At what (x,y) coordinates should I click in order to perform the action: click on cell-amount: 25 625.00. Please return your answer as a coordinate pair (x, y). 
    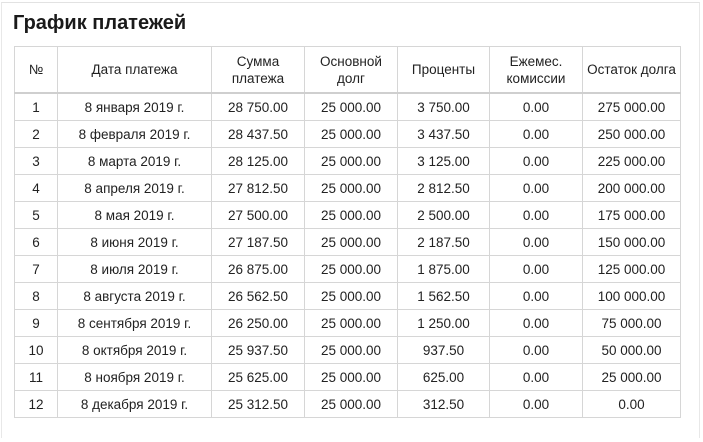
    Looking at the image, I should click on (258, 377).